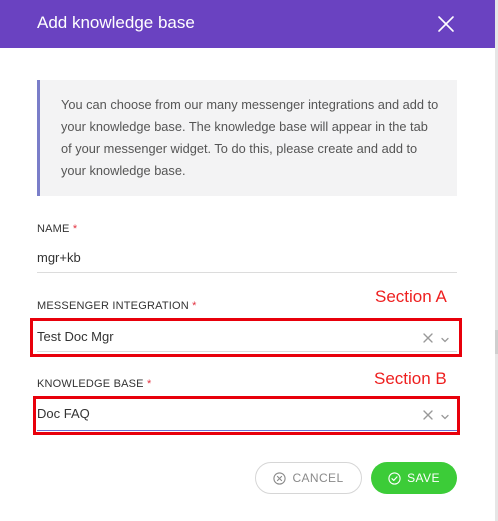 The width and height of the screenshot is (498, 521). I want to click on close-icon, so click(446, 24).